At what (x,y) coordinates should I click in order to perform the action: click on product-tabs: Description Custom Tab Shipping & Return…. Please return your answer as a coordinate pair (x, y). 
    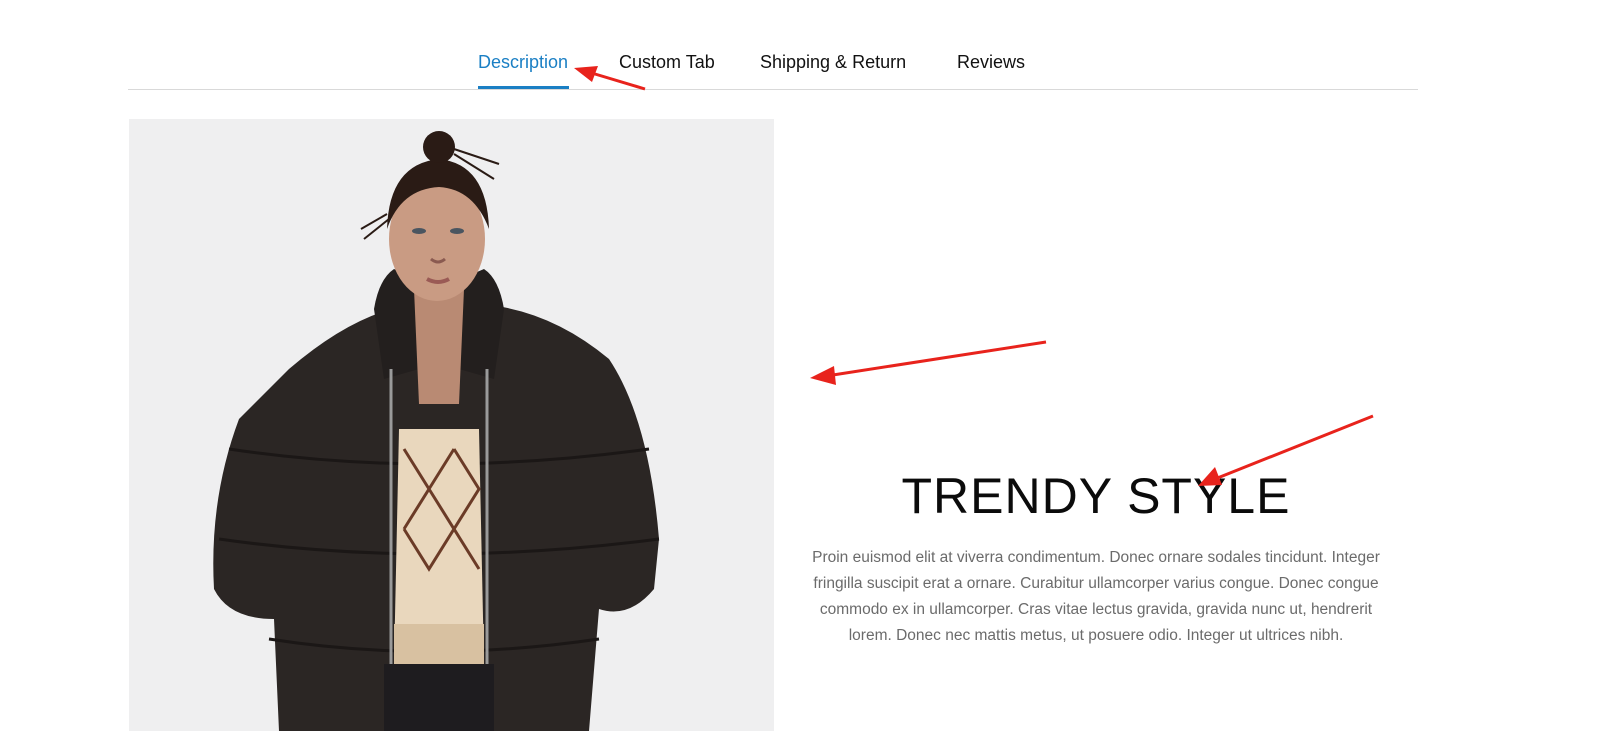
    Looking at the image, I should click on (773, 45).